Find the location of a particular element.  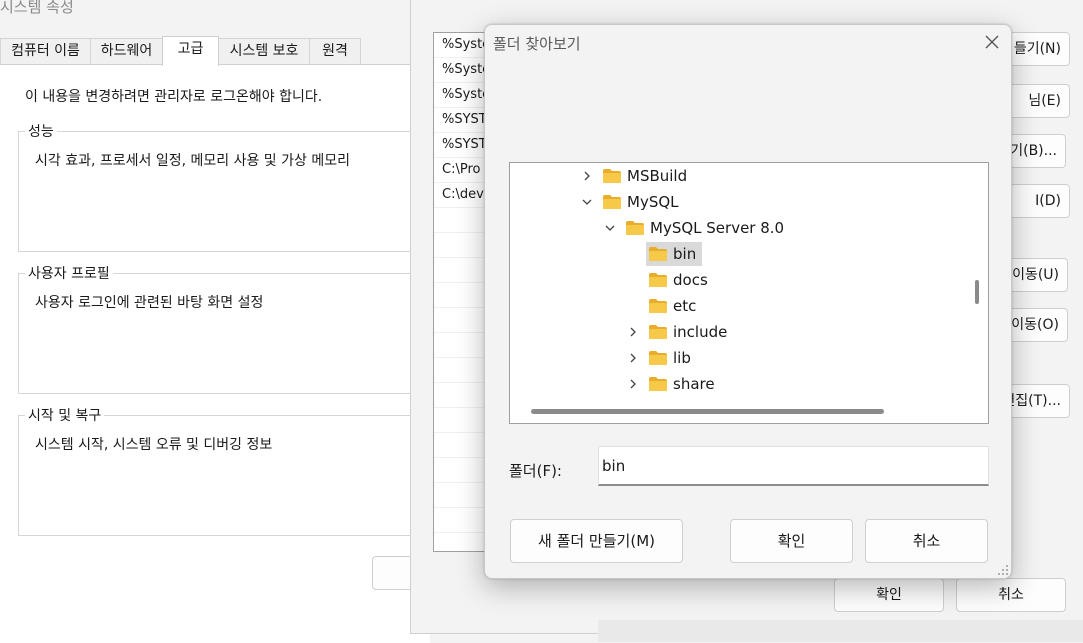

close-icon is located at coordinates (992, 42).